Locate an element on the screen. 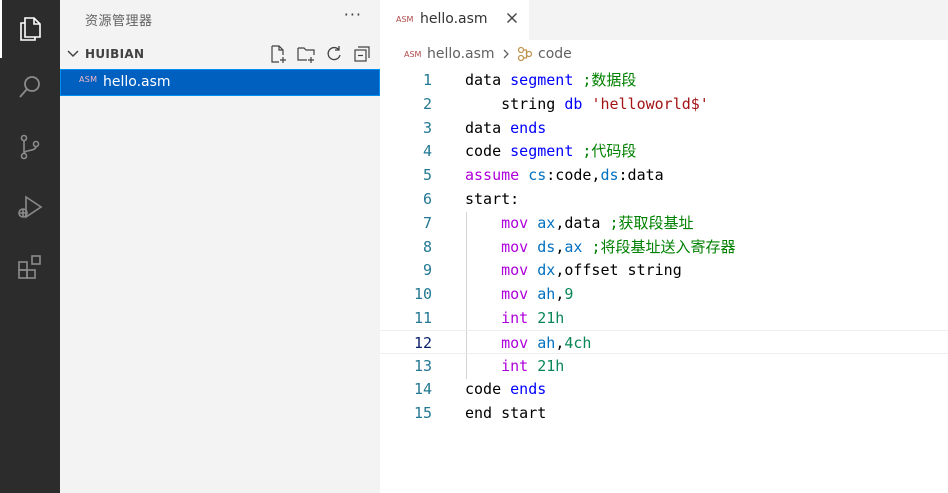 This screenshot has width=948, height=493. line-number: 15 is located at coordinates (422, 413).